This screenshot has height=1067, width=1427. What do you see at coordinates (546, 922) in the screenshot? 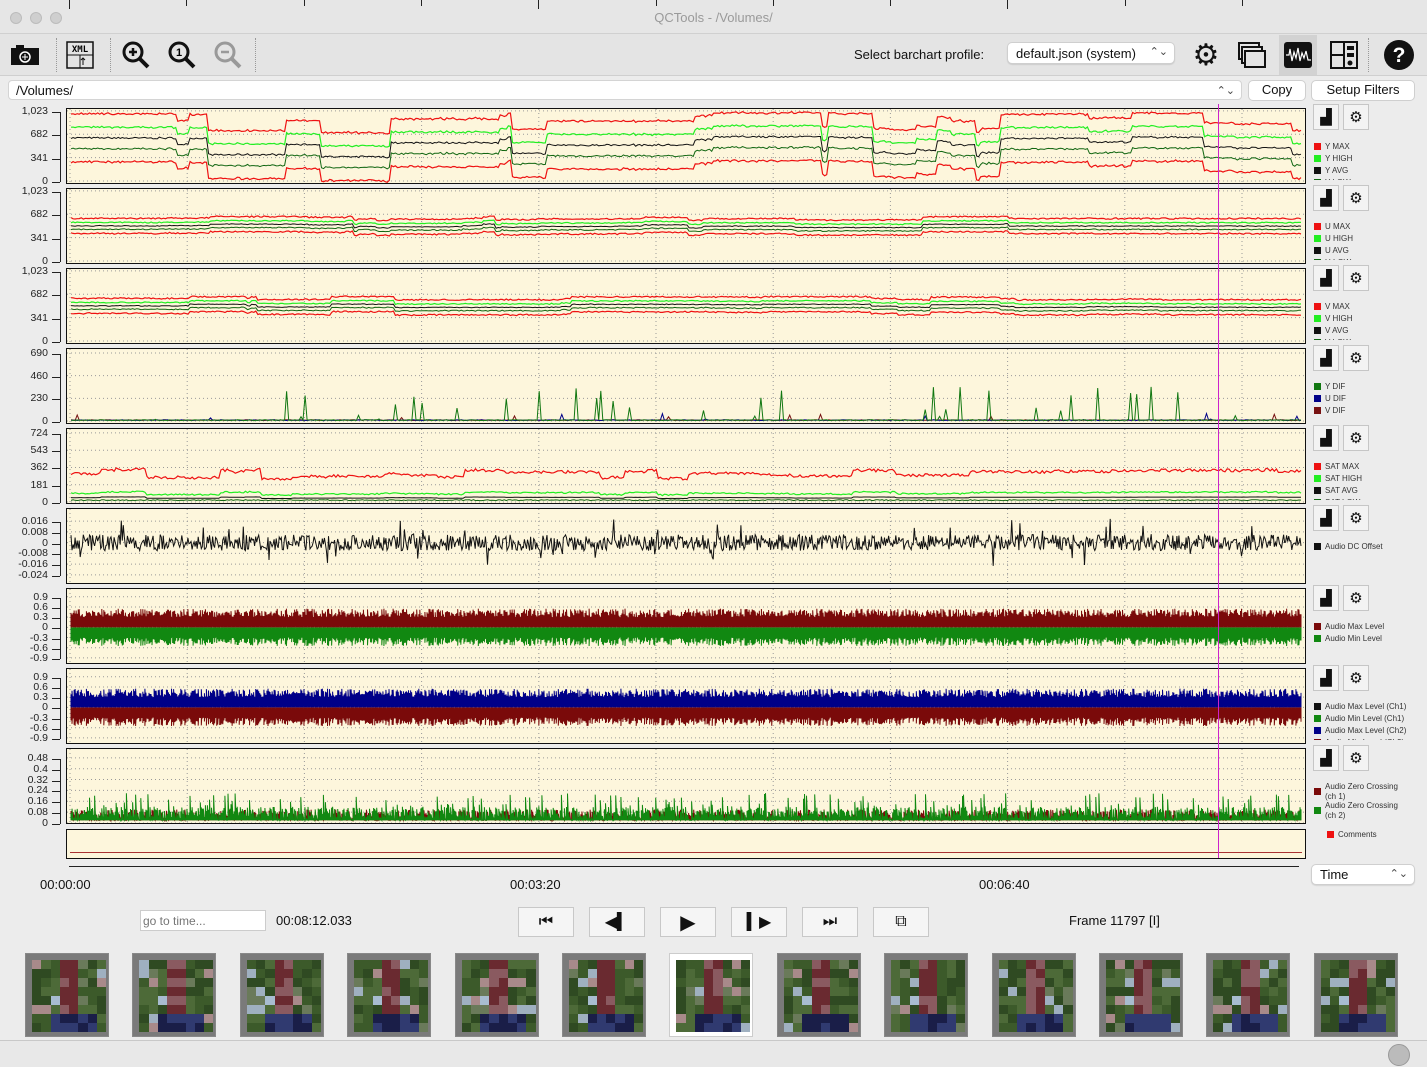
I see `go-to-start-button: ⏮` at bounding box center [546, 922].